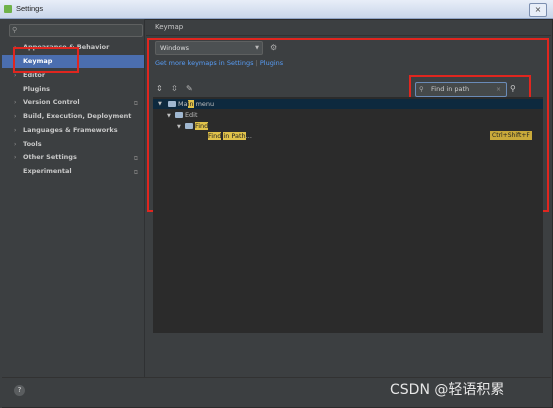 The width and height of the screenshot is (553, 408). Describe the element at coordinates (461, 89) in the screenshot. I see `find-action-search-input: ⚲ Find in path ×` at that location.